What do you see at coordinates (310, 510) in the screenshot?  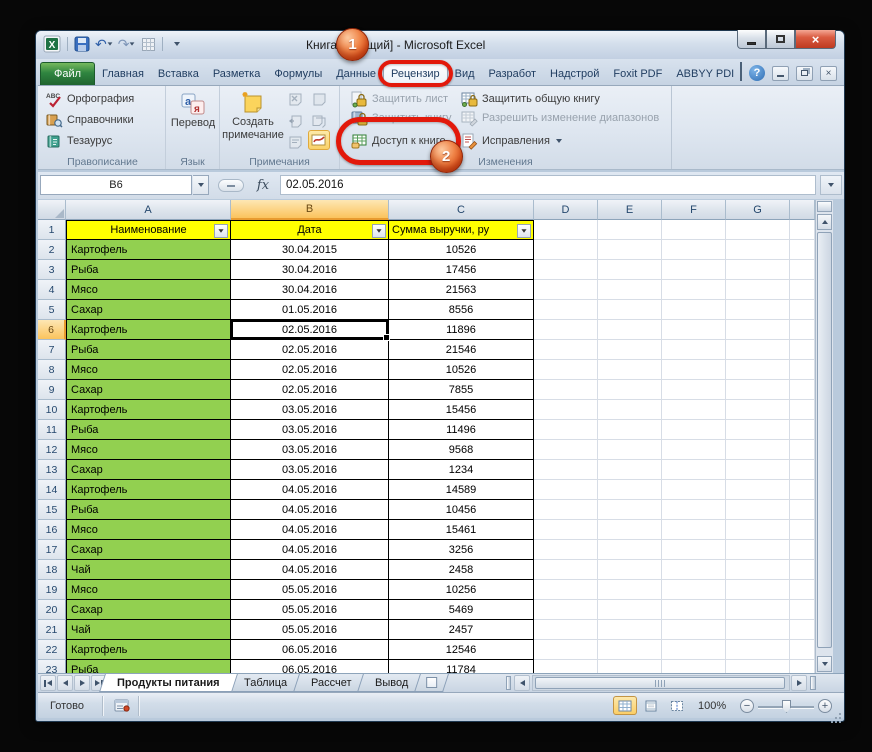 I see `cell-B15: 04.05.2016` at bounding box center [310, 510].